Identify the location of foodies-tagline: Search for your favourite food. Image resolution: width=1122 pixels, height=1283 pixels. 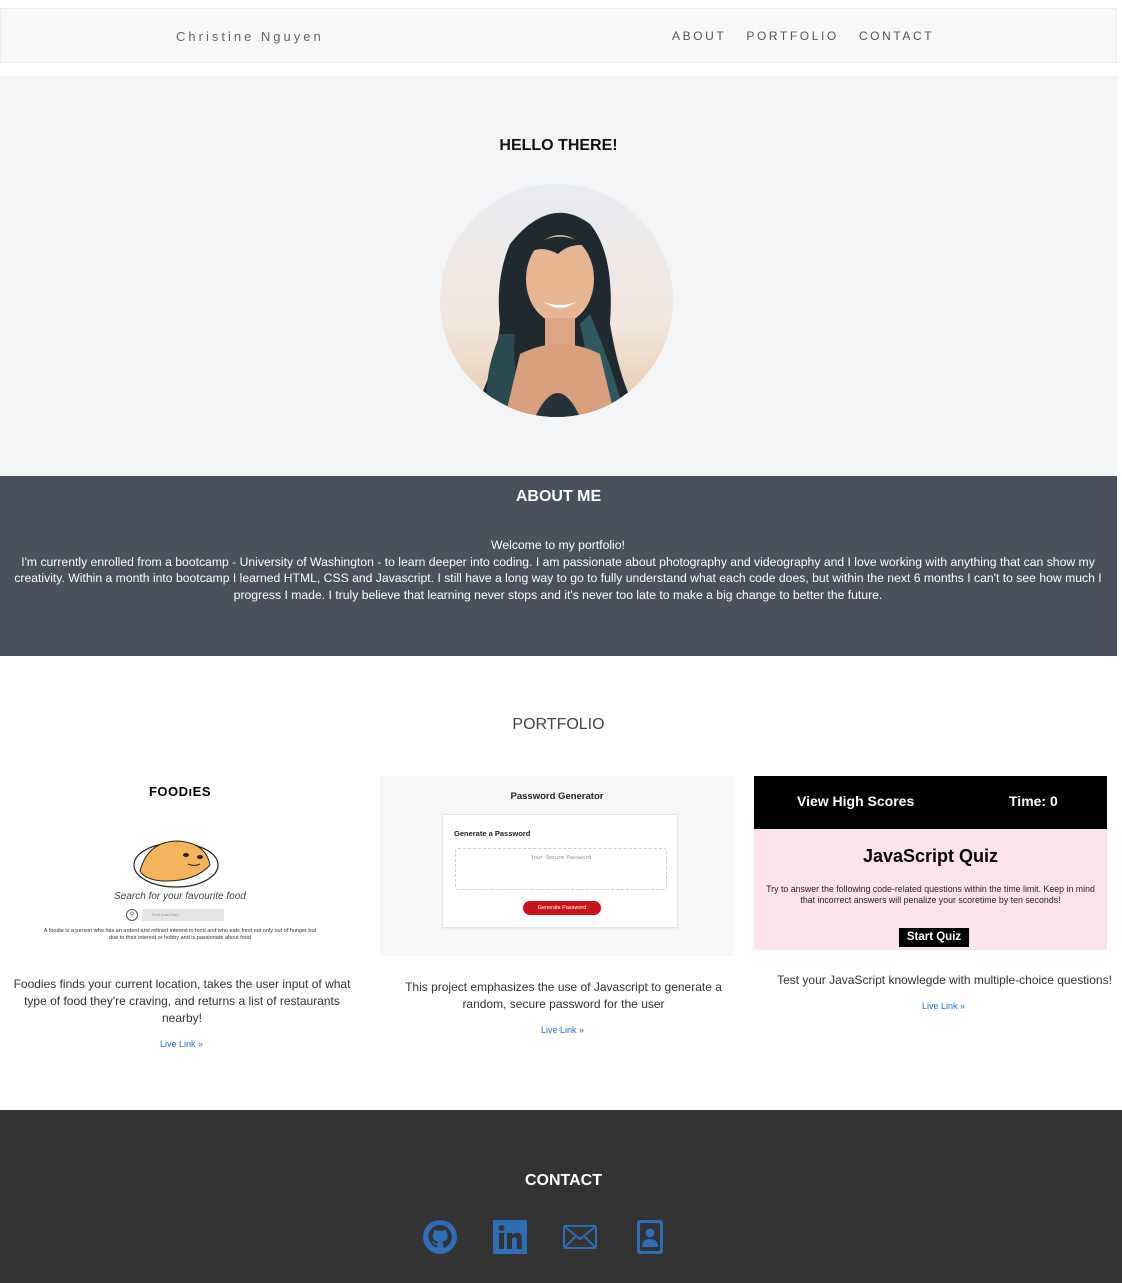
(180, 896).